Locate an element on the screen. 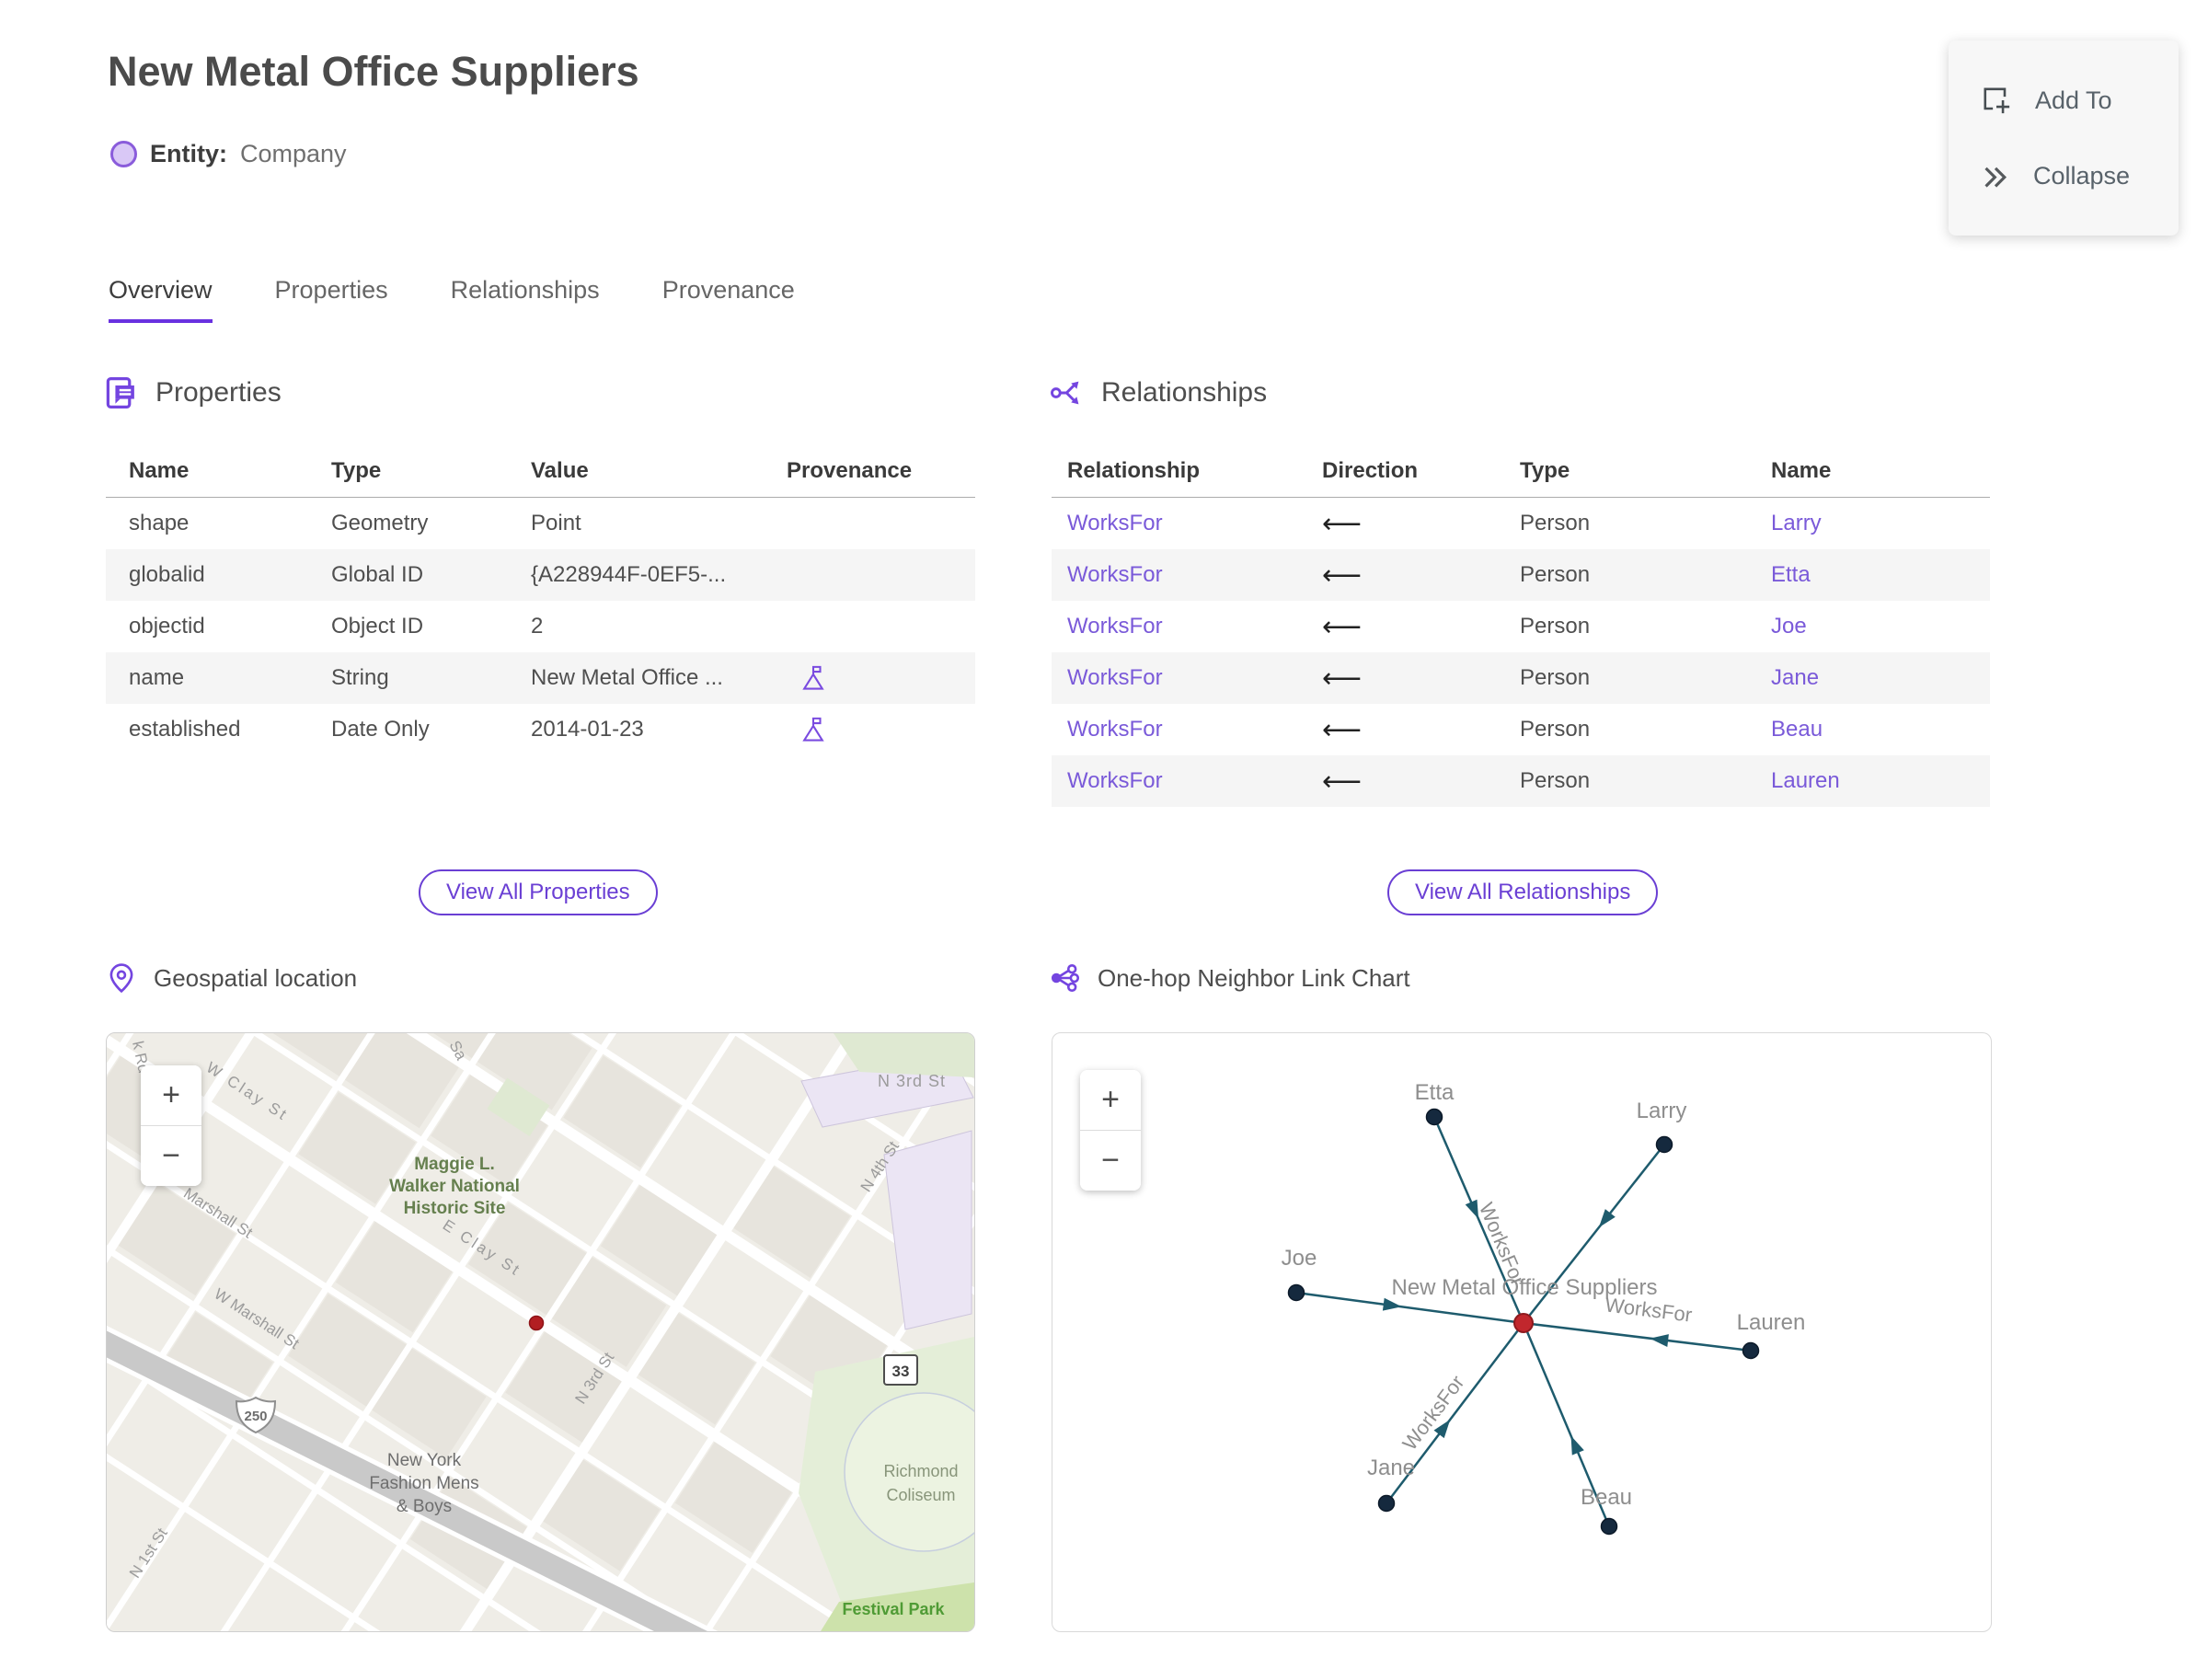 The height and width of the screenshot is (1680, 2208). node-beau is located at coordinates (1609, 1526).